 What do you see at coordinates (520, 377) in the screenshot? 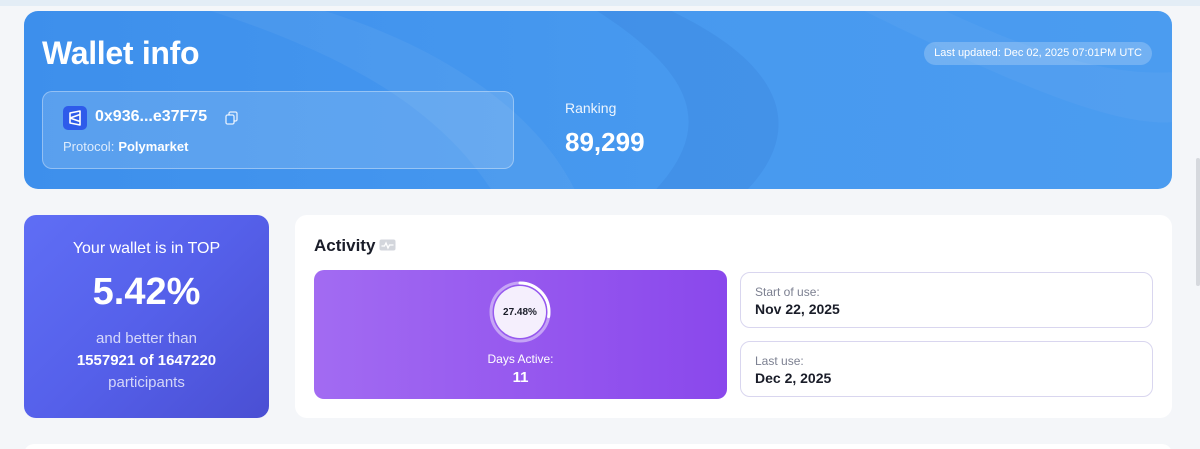
I see `days-active-value: 11` at bounding box center [520, 377].